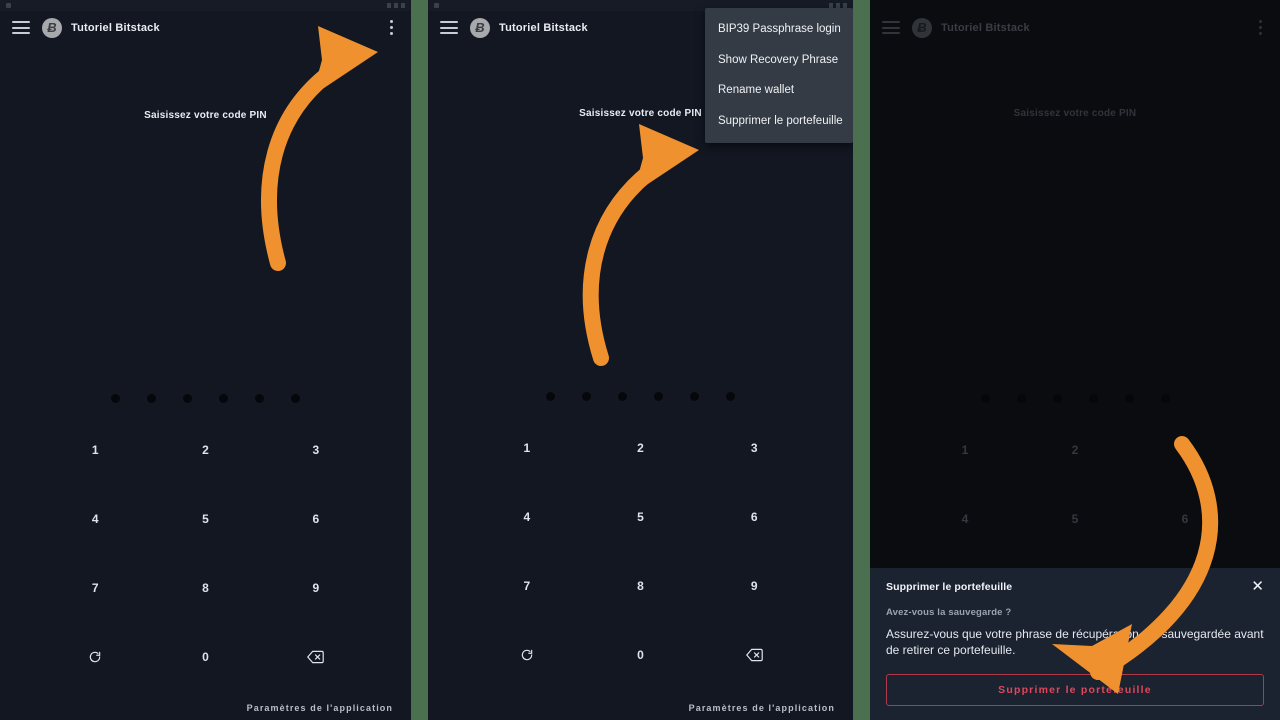  I want to click on dialog-subtitle: Avez-vous la sauvegarde ?, so click(949, 612).